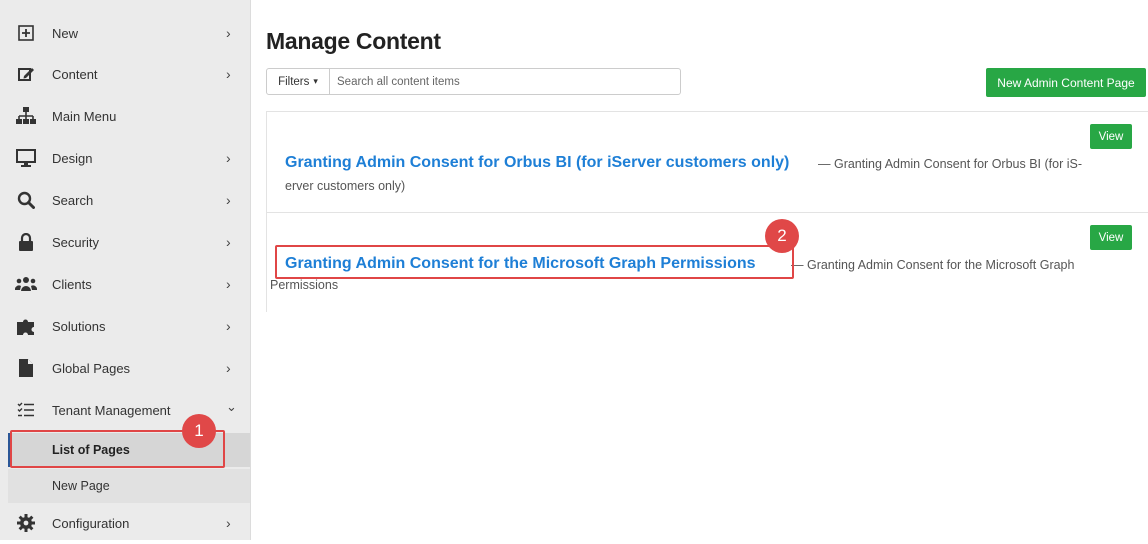 This screenshot has width=1148, height=544. I want to click on search-input, so click(509, 81).